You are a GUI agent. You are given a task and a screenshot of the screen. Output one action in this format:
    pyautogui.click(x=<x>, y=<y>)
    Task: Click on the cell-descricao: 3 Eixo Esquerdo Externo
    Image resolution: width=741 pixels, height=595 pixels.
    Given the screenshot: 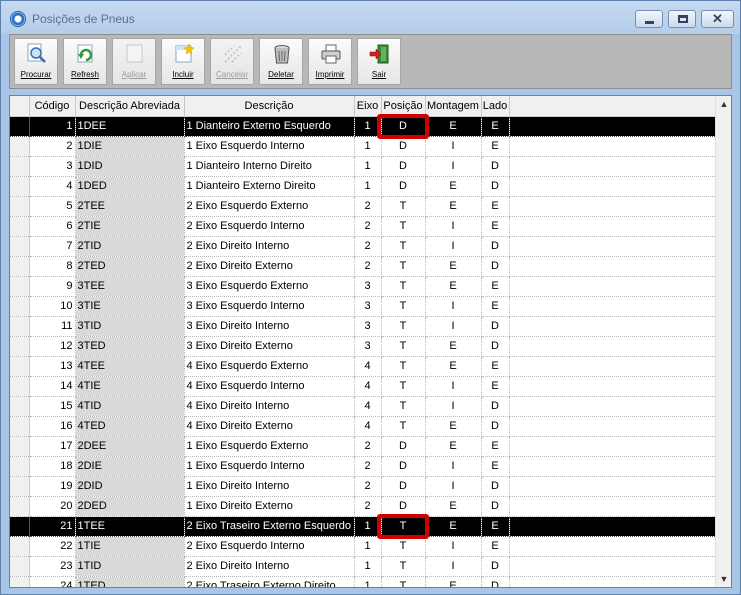 What is the action you would take?
    pyautogui.click(x=269, y=286)
    